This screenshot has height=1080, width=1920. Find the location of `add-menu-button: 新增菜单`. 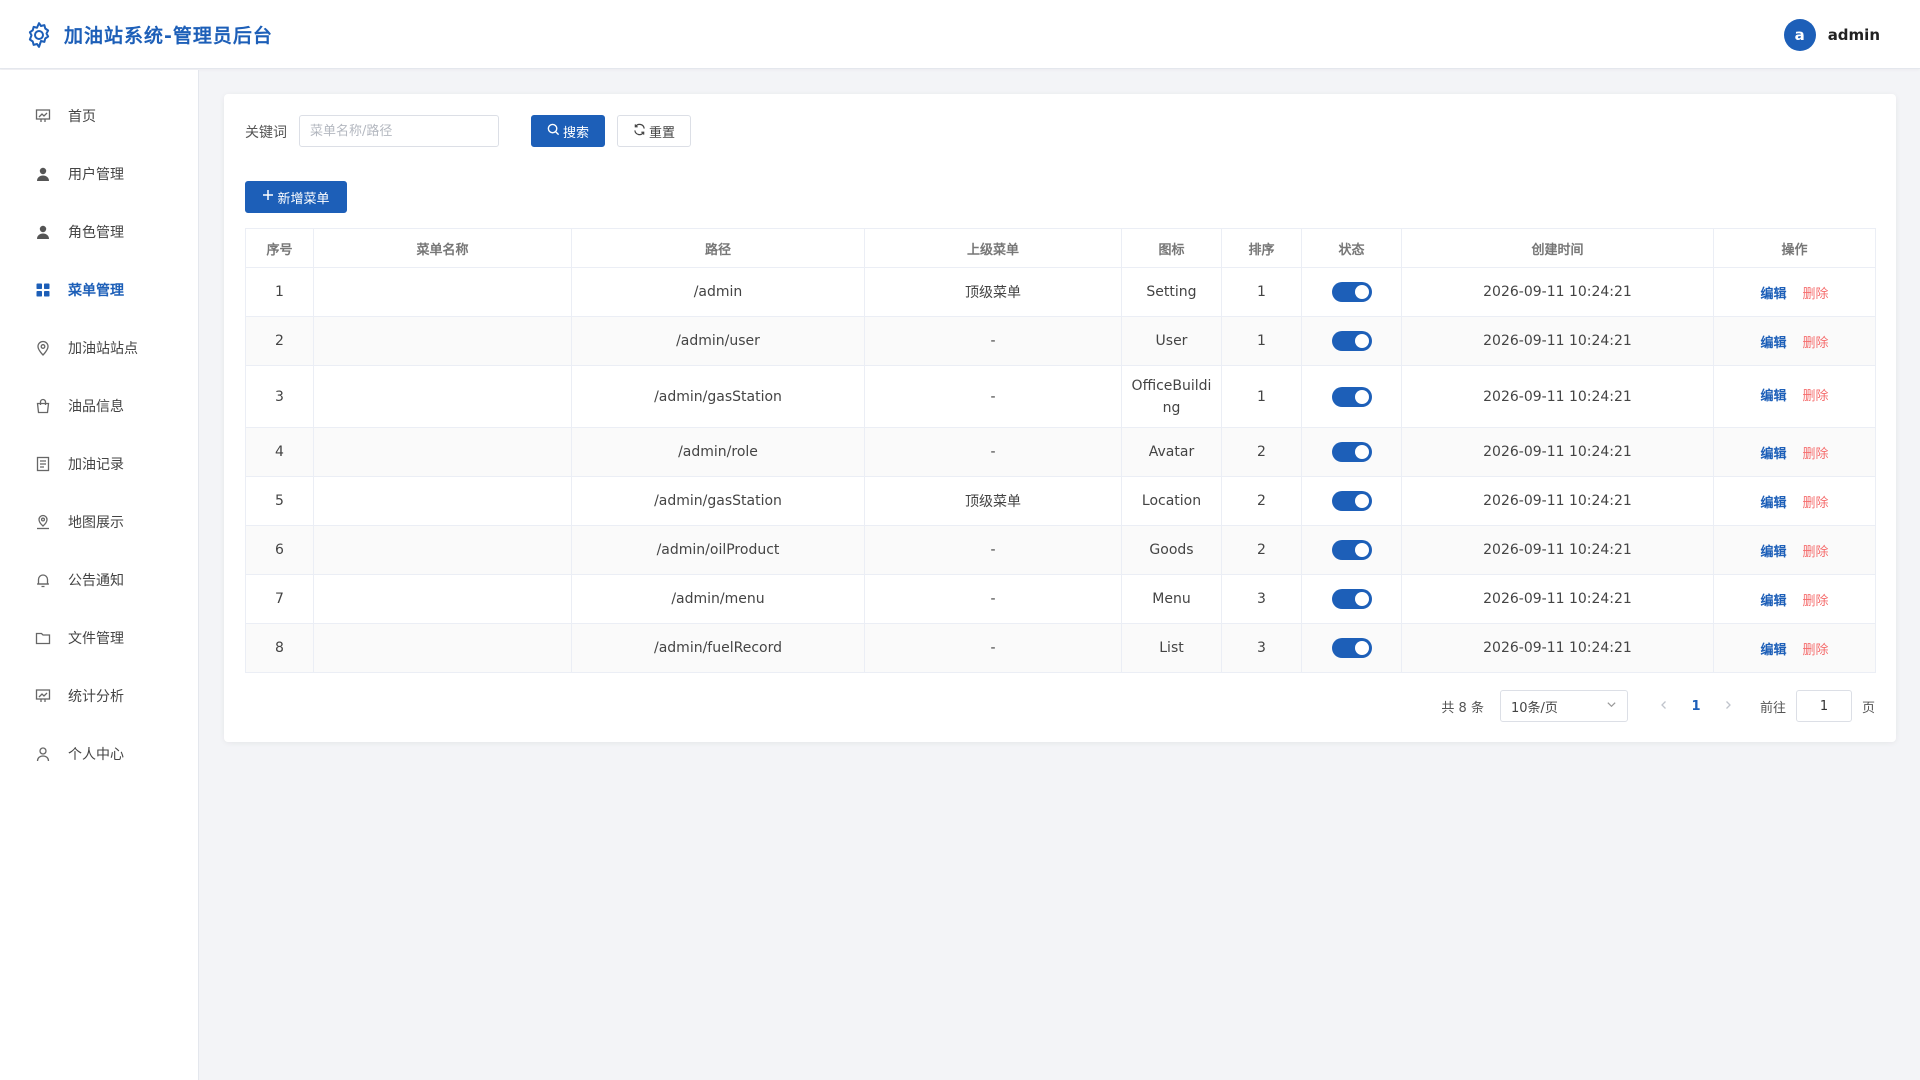

add-menu-button: 新增菜单 is located at coordinates (296, 197).